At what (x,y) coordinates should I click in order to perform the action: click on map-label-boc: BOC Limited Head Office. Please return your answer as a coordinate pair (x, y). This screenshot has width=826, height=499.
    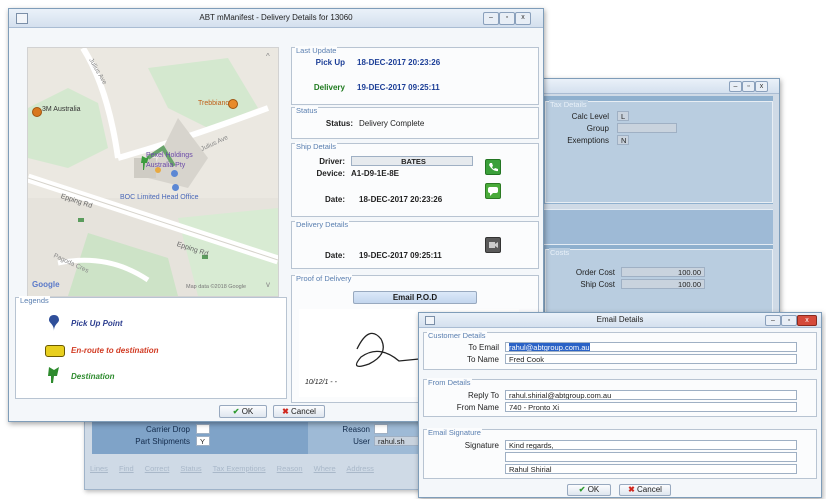
    Looking at the image, I should click on (159, 197).